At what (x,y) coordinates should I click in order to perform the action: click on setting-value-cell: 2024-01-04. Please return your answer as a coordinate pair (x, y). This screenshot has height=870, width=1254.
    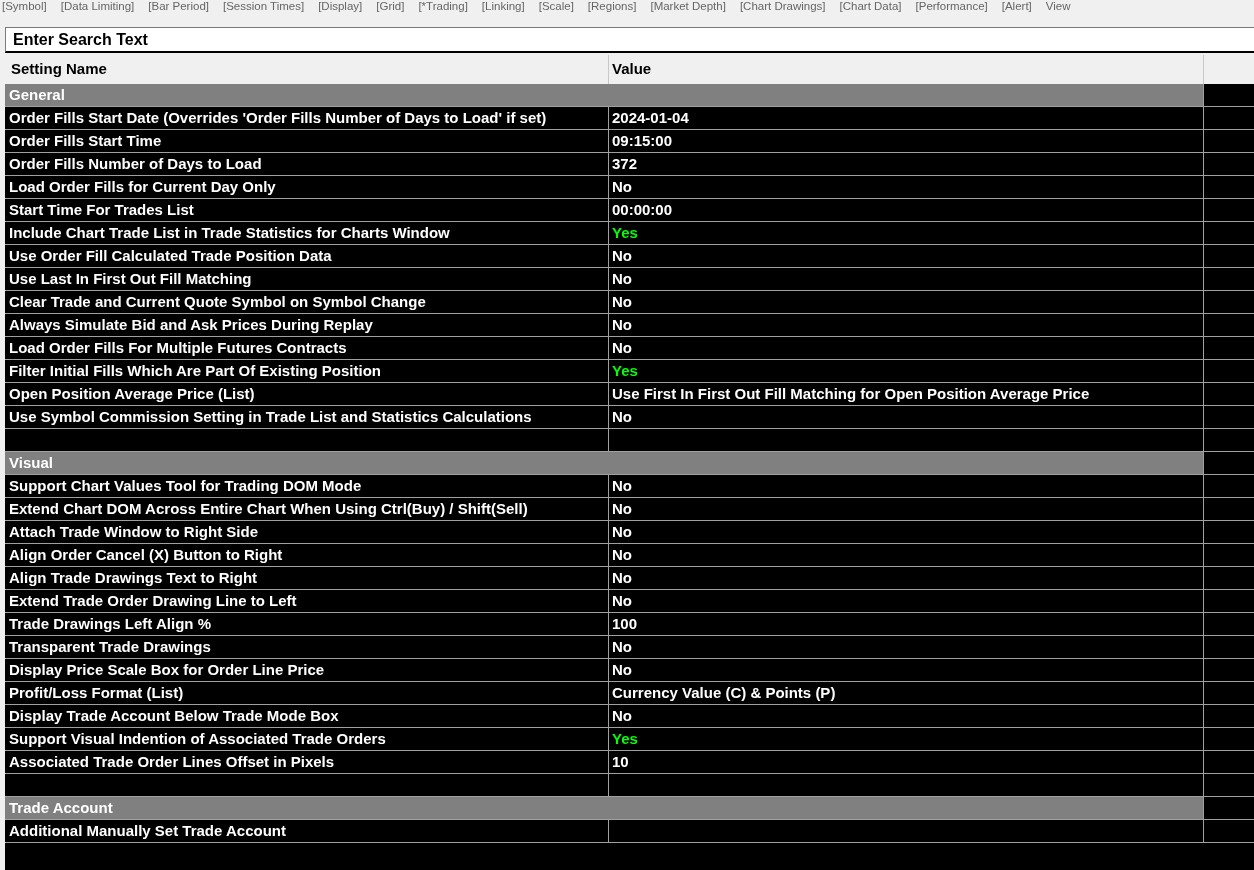
    Looking at the image, I should click on (905, 118).